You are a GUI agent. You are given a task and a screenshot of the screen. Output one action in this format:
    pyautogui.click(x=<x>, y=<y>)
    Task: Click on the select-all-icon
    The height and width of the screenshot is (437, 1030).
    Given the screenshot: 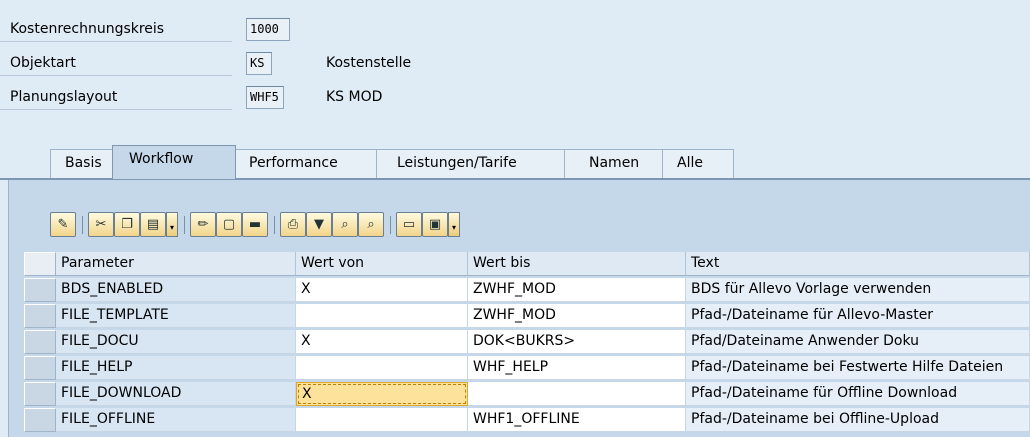 What is the action you would take?
    pyautogui.click(x=40, y=264)
    